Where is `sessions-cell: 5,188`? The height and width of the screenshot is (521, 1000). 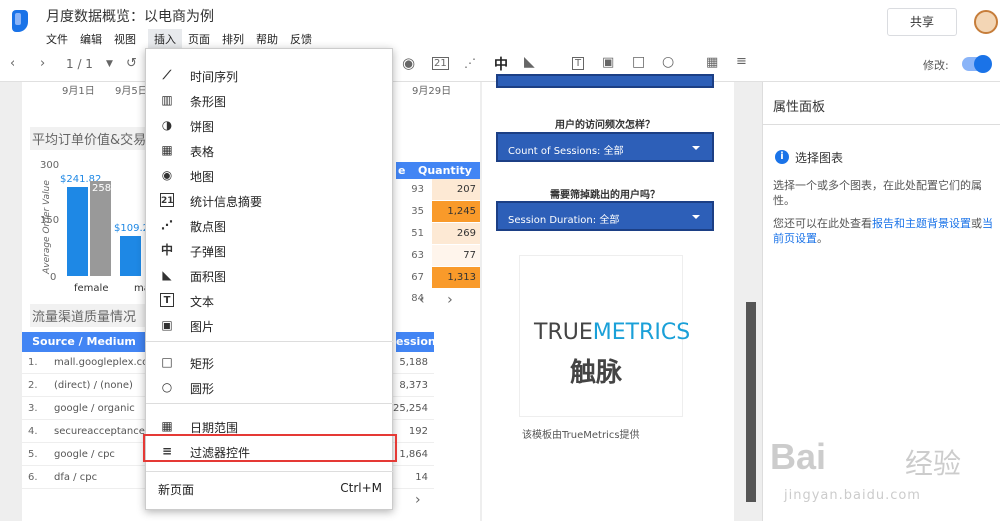 sessions-cell: 5,188 is located at coordinates (413, 362).